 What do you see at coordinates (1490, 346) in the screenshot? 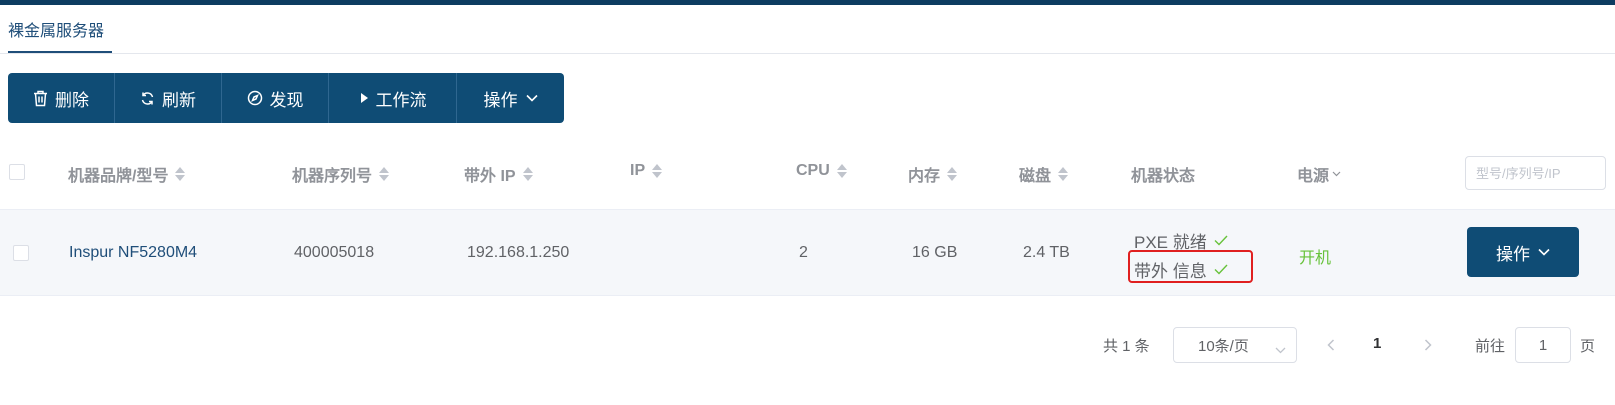
I see `goto-label: 前往` at bounding box center [1490, 346].